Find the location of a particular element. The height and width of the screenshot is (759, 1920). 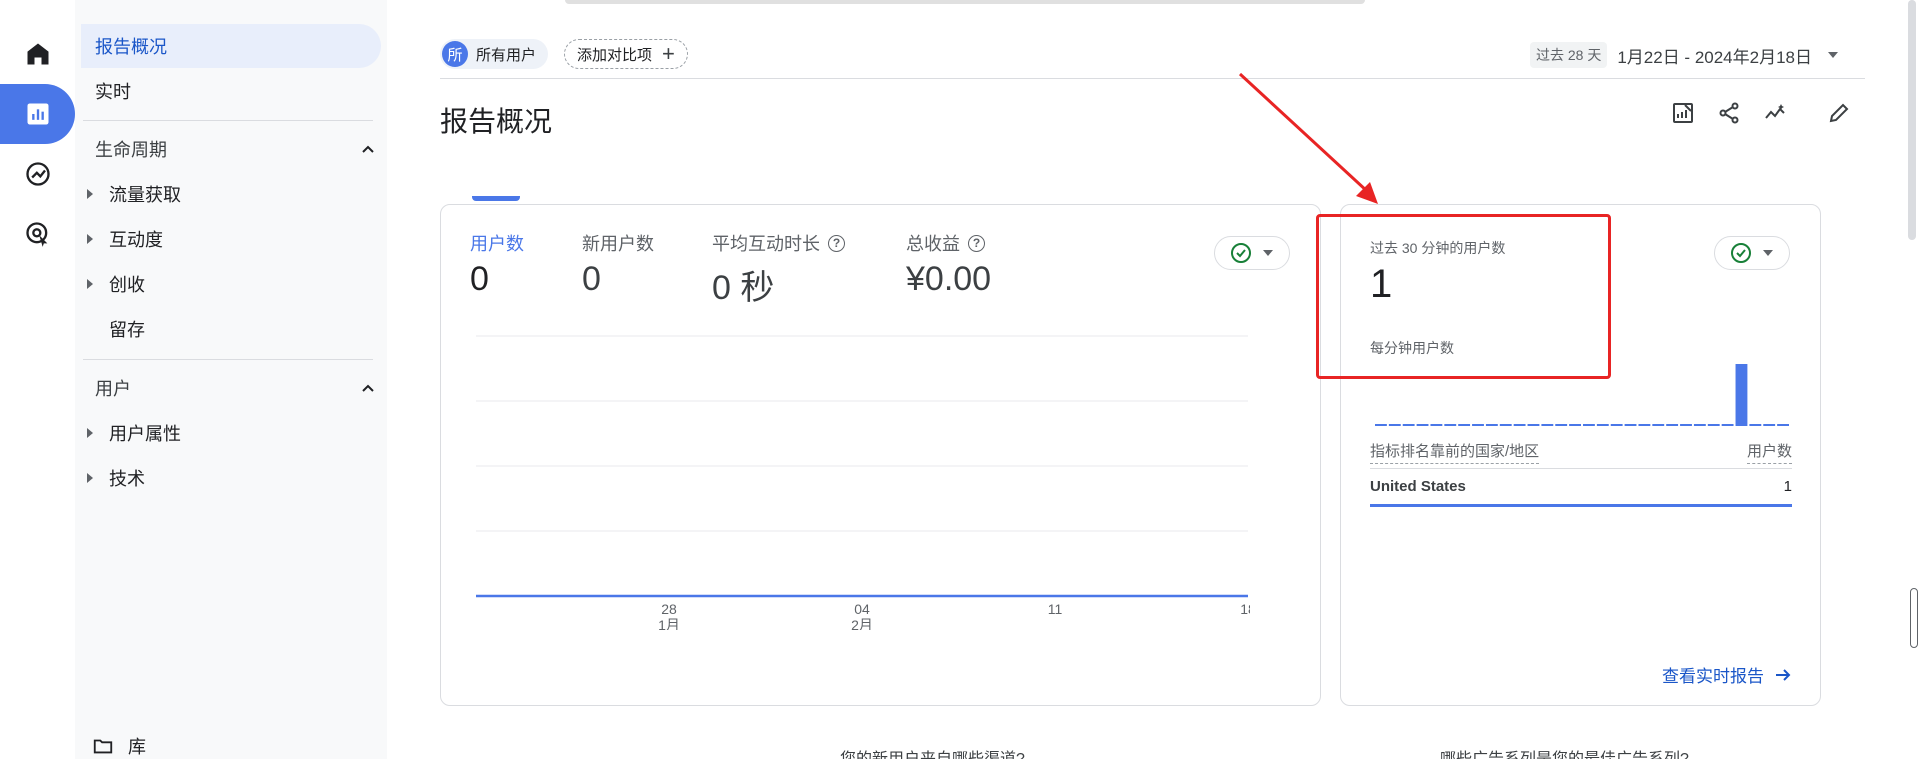

top-scroll-hint is located at coordinates (965, 2).